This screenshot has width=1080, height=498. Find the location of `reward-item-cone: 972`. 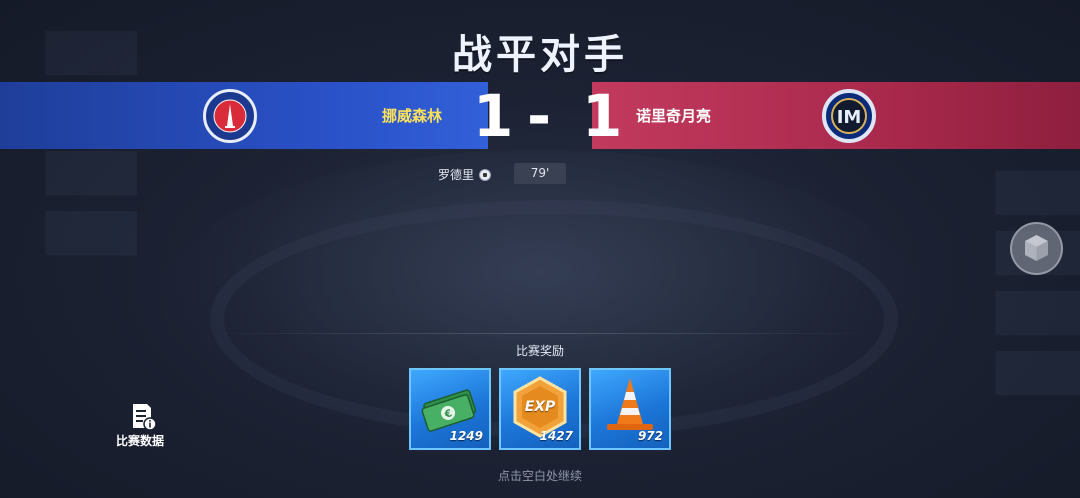

reward-item-cone: 972 is located at coordinates (630, 409).